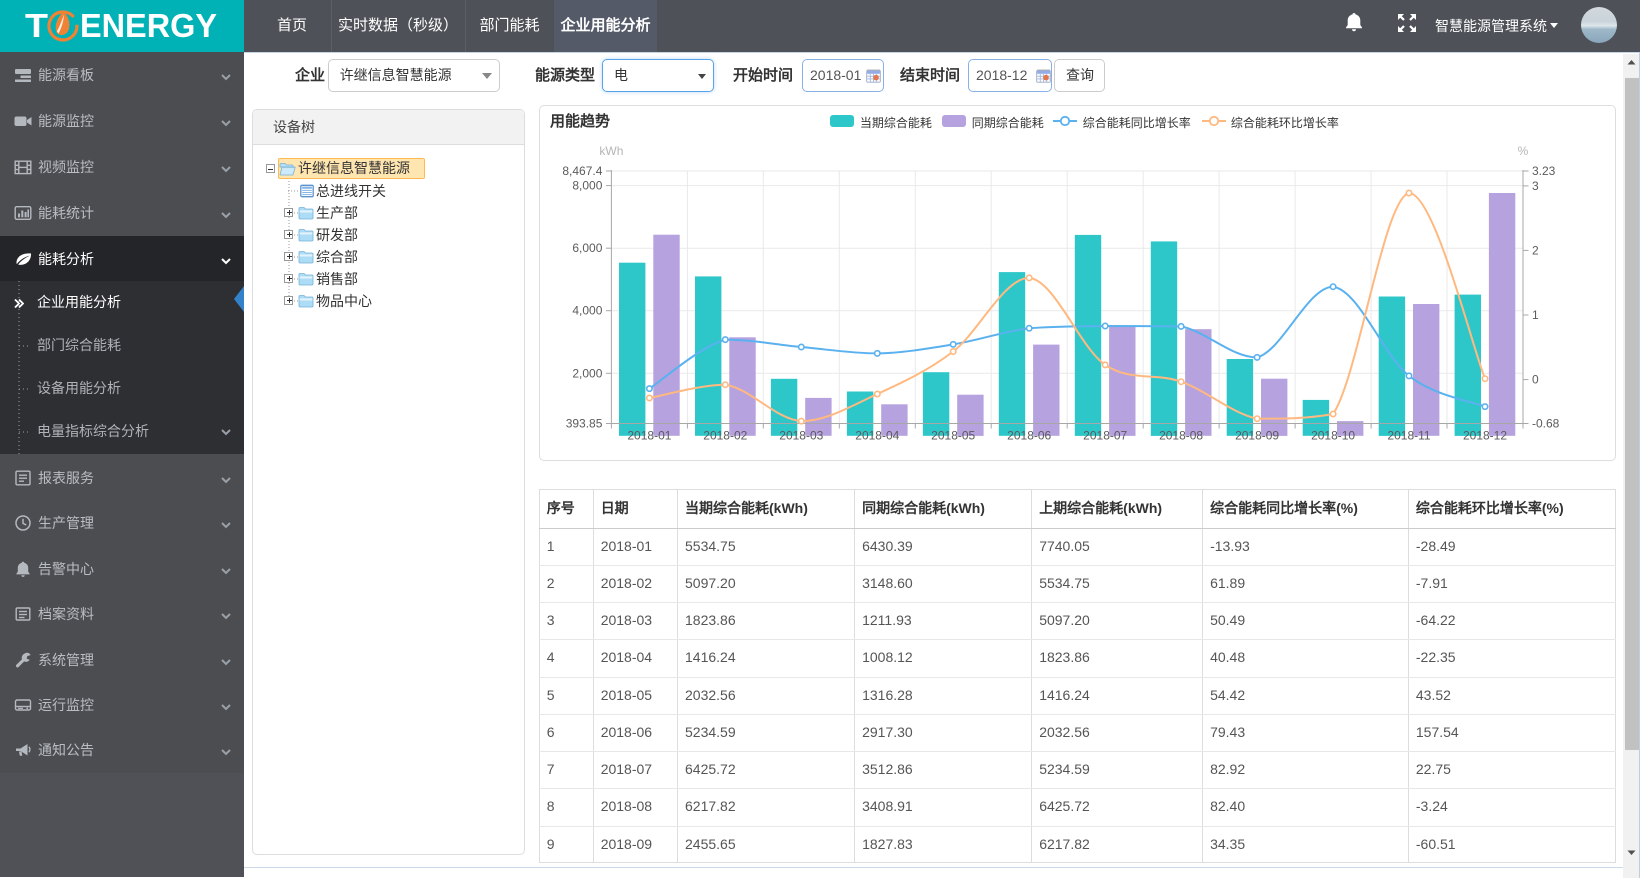 This screenshot has height=878, width=1640. I want to click on svg-text: 2018-08, so click(1181, 436).